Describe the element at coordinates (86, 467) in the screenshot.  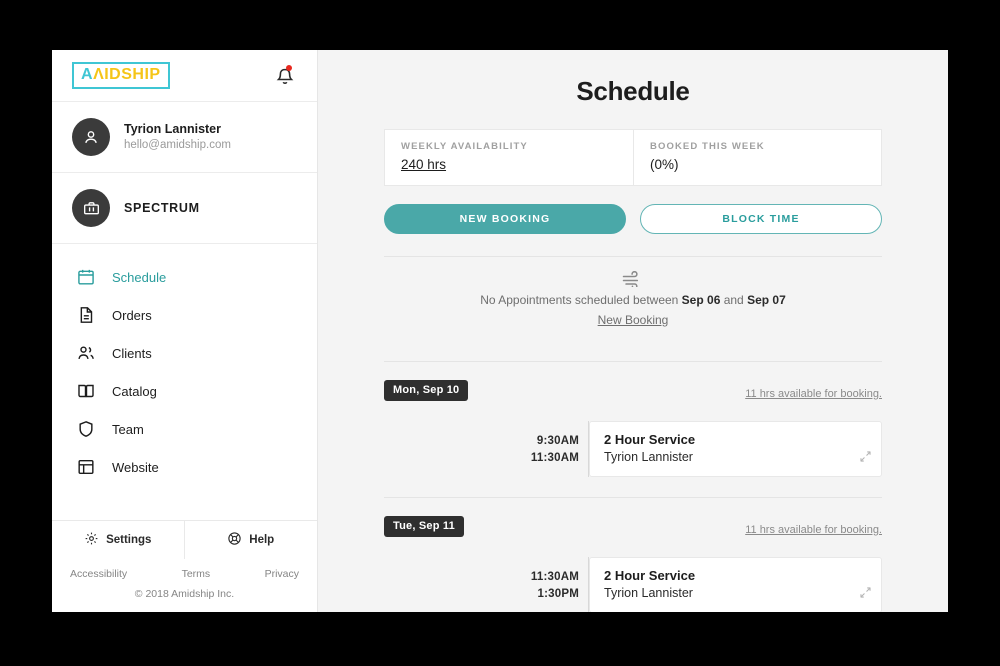
I see `layout-icon` at that location.